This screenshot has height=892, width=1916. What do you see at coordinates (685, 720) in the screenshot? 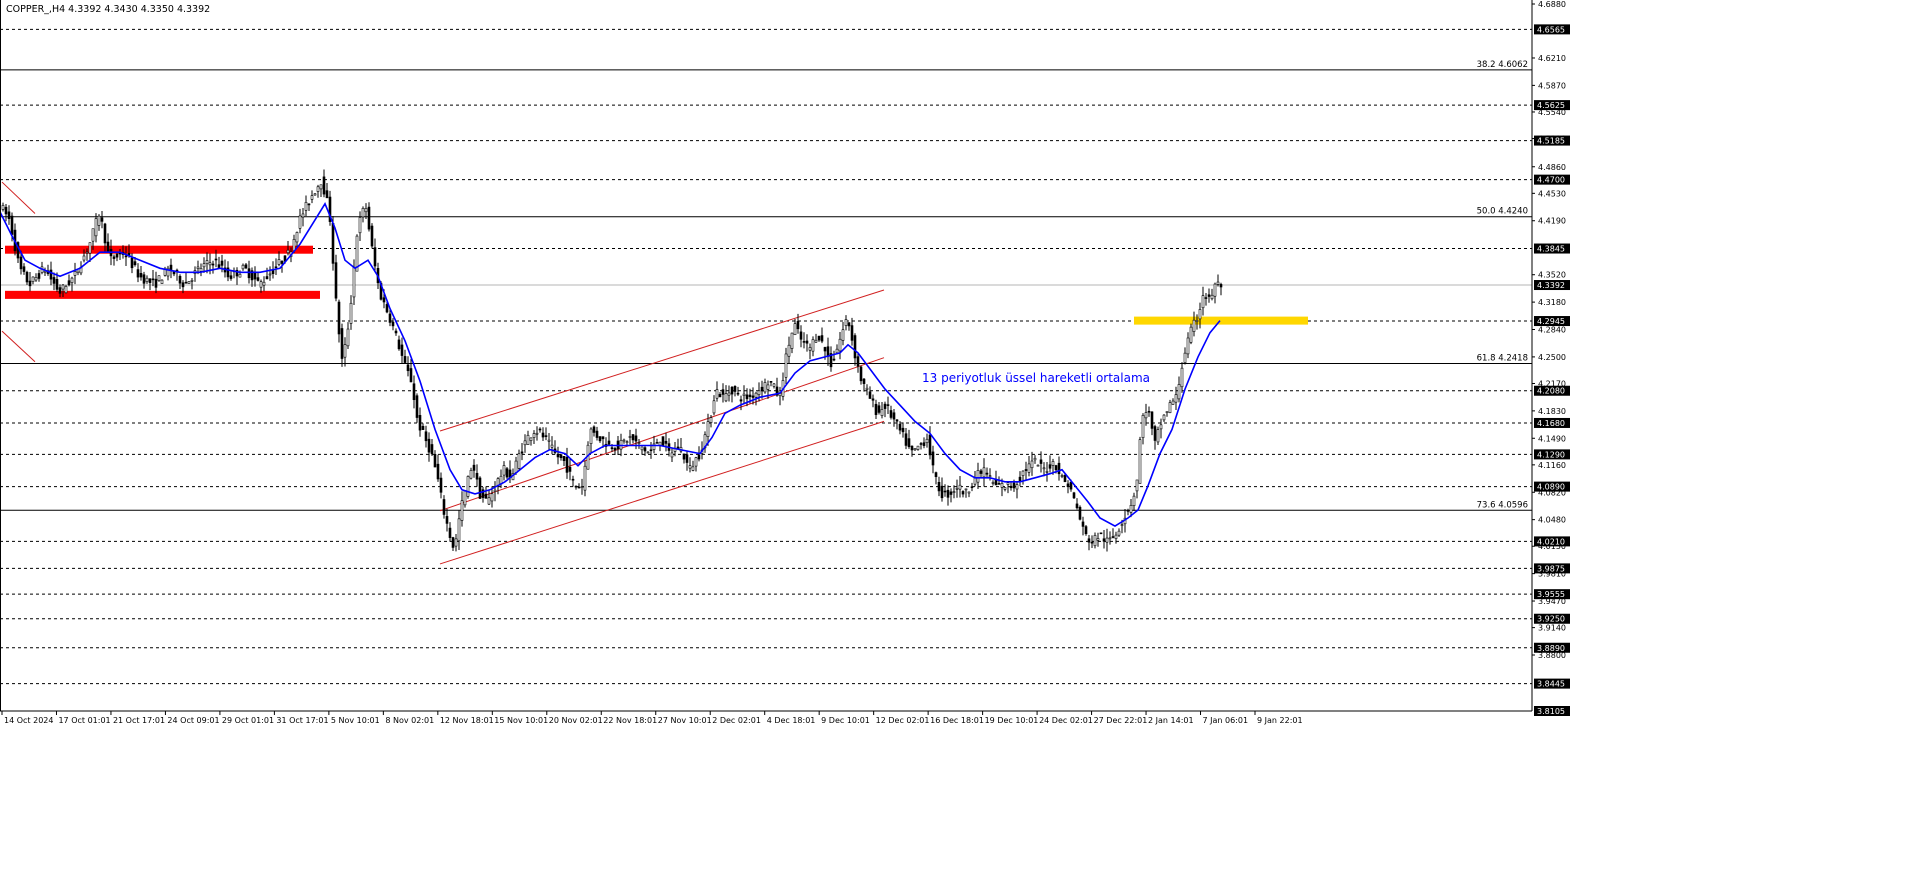
I see `time-tick-label: 27 Nov 10:01` at bounding box center [685, 720].